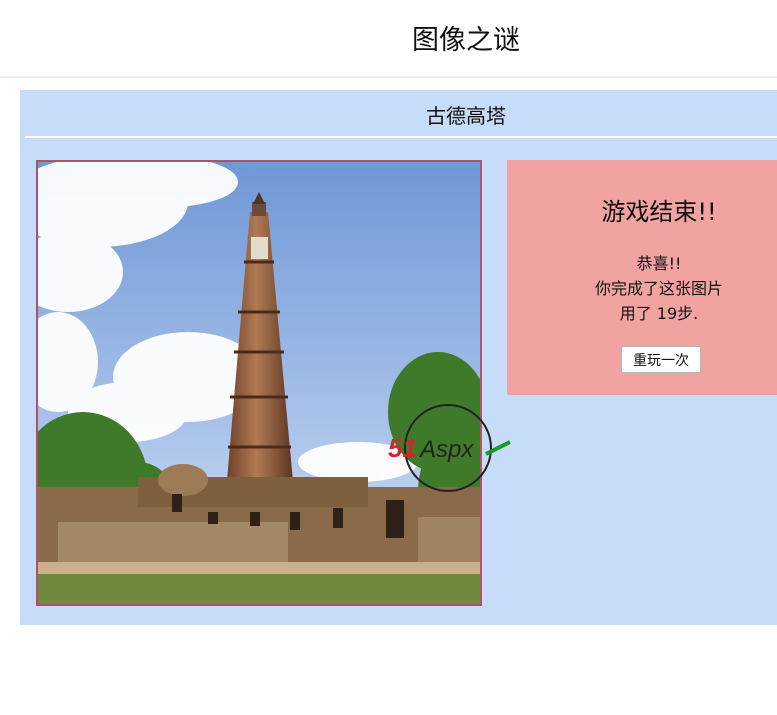  What do you see at coordinates (659, 212) in the screenshot?
I see `result-title: 游戏结束!!` at bounding box center [659, 212].